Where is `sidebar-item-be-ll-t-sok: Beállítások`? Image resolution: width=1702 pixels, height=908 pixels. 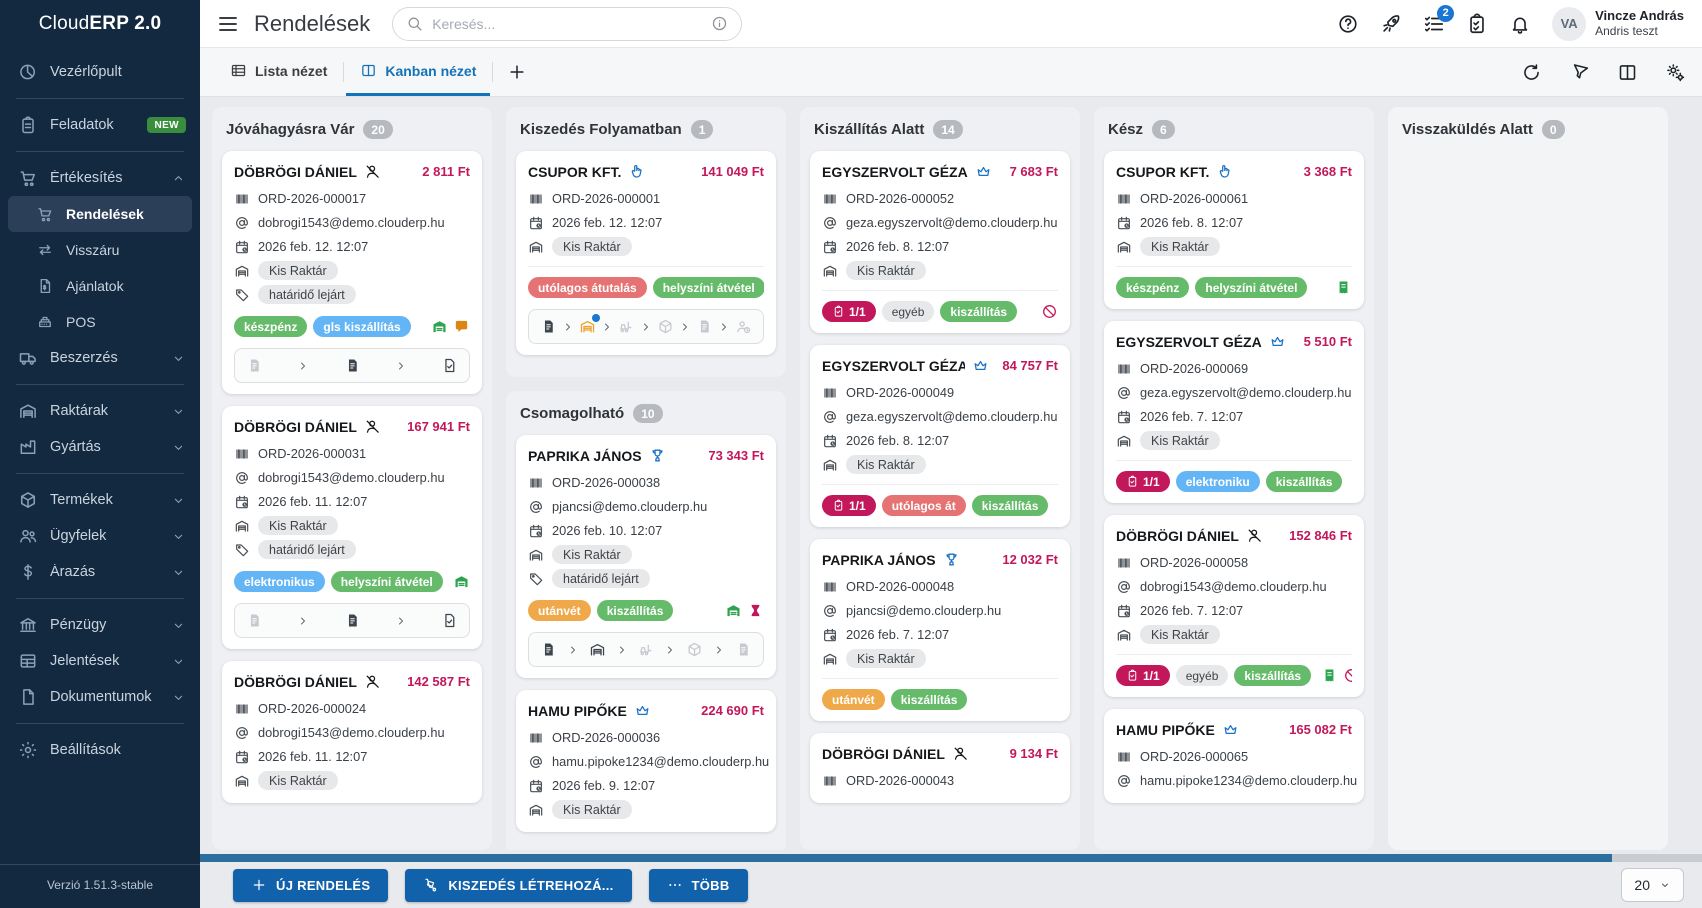 sidebar-item-be-ll-t-sok: Beállítások is located at coordinates (100, 750).